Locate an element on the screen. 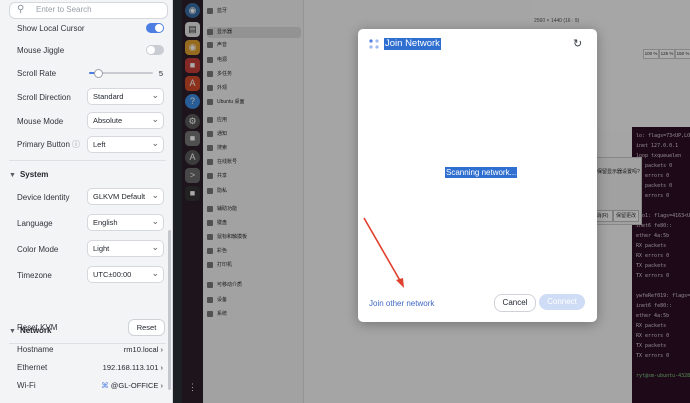 The height and width of the screenshot is (403, 690). network-scan-icon is located at coordinates (374, 44).